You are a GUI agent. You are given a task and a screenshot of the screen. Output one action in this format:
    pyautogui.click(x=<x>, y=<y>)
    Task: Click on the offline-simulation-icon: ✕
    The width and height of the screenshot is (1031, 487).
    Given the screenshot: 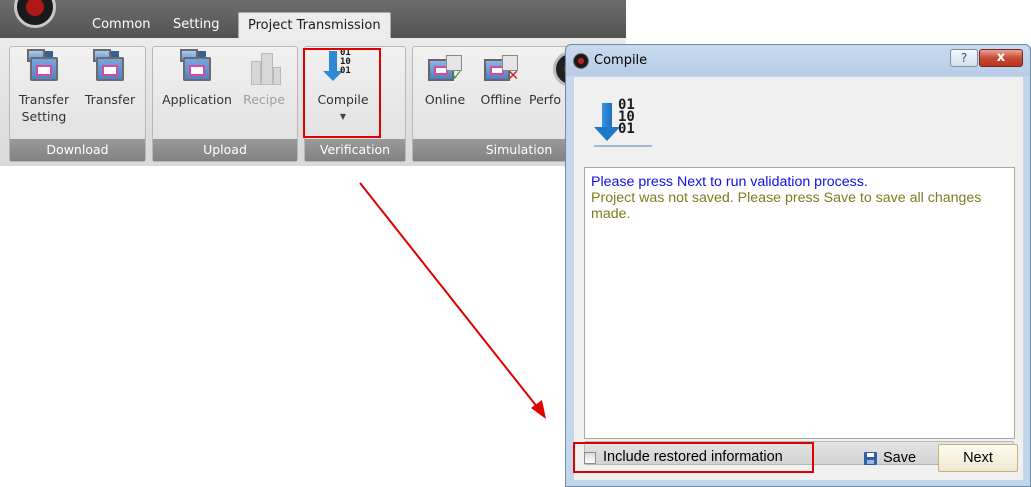 What is the action you would take?
    pyautogui.click(x=501, y=67)
    